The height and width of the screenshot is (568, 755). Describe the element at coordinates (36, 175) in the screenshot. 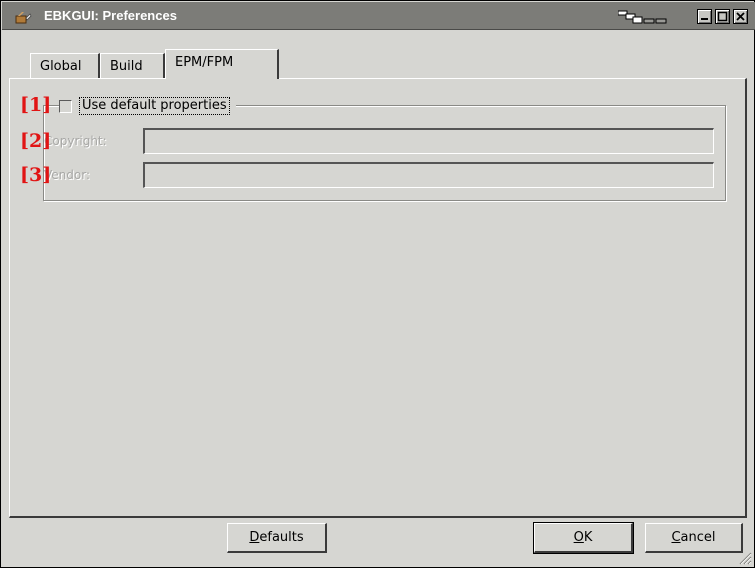

I see `marker-3: [3]` at that location.